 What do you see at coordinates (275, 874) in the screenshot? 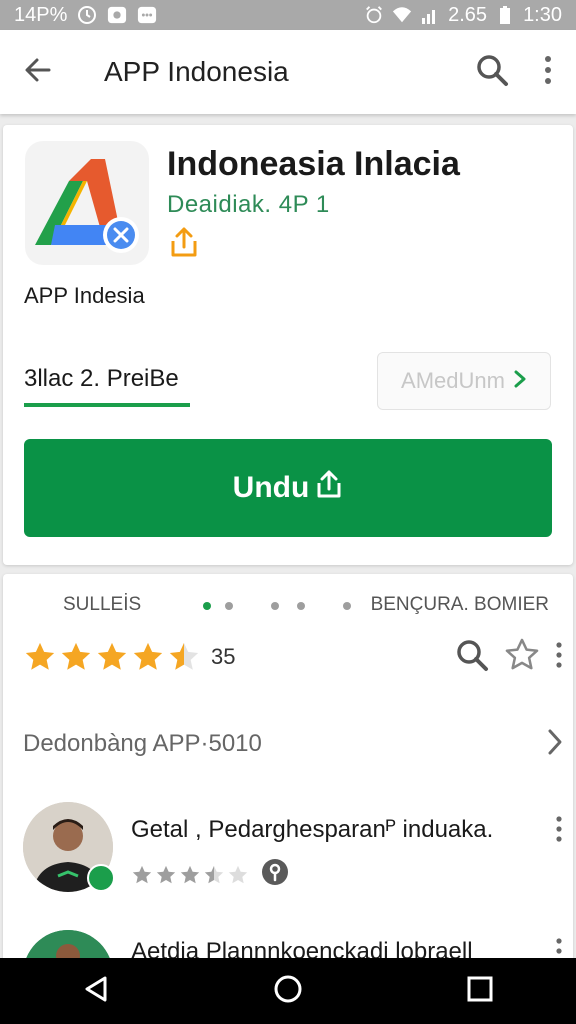
I see `location-pin-icon` at bounding box center [275, 874].